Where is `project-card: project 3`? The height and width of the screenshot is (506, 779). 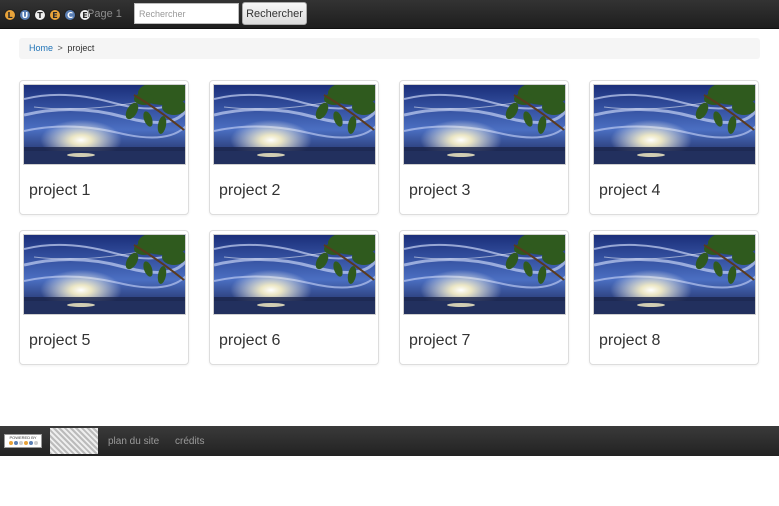 project-card: project 3 is located at coordinates (484, 147).